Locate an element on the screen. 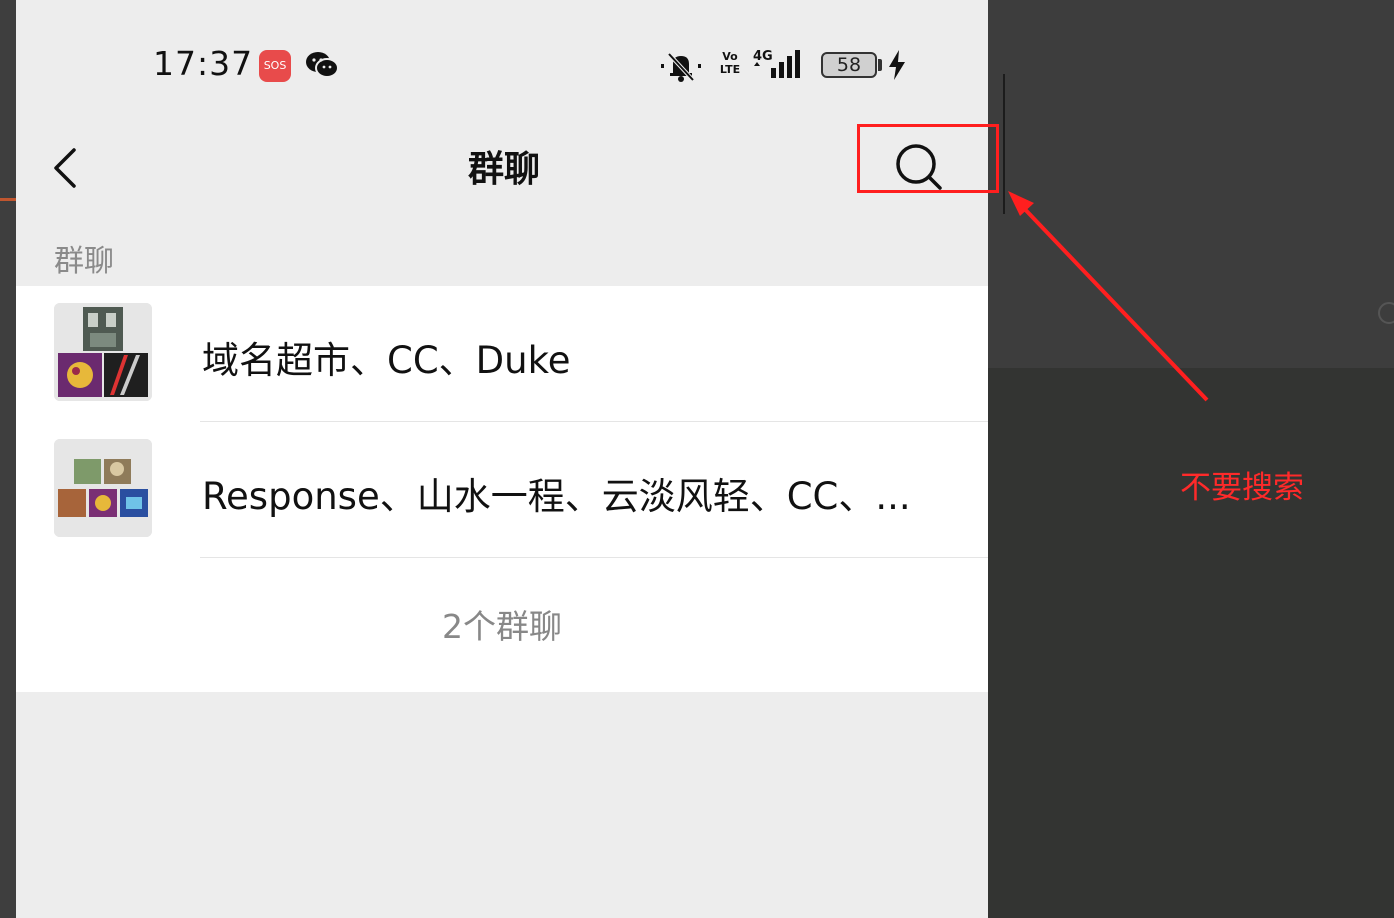  group-name: 域名超市、CC、Duke is located at coordinates (386, 360).